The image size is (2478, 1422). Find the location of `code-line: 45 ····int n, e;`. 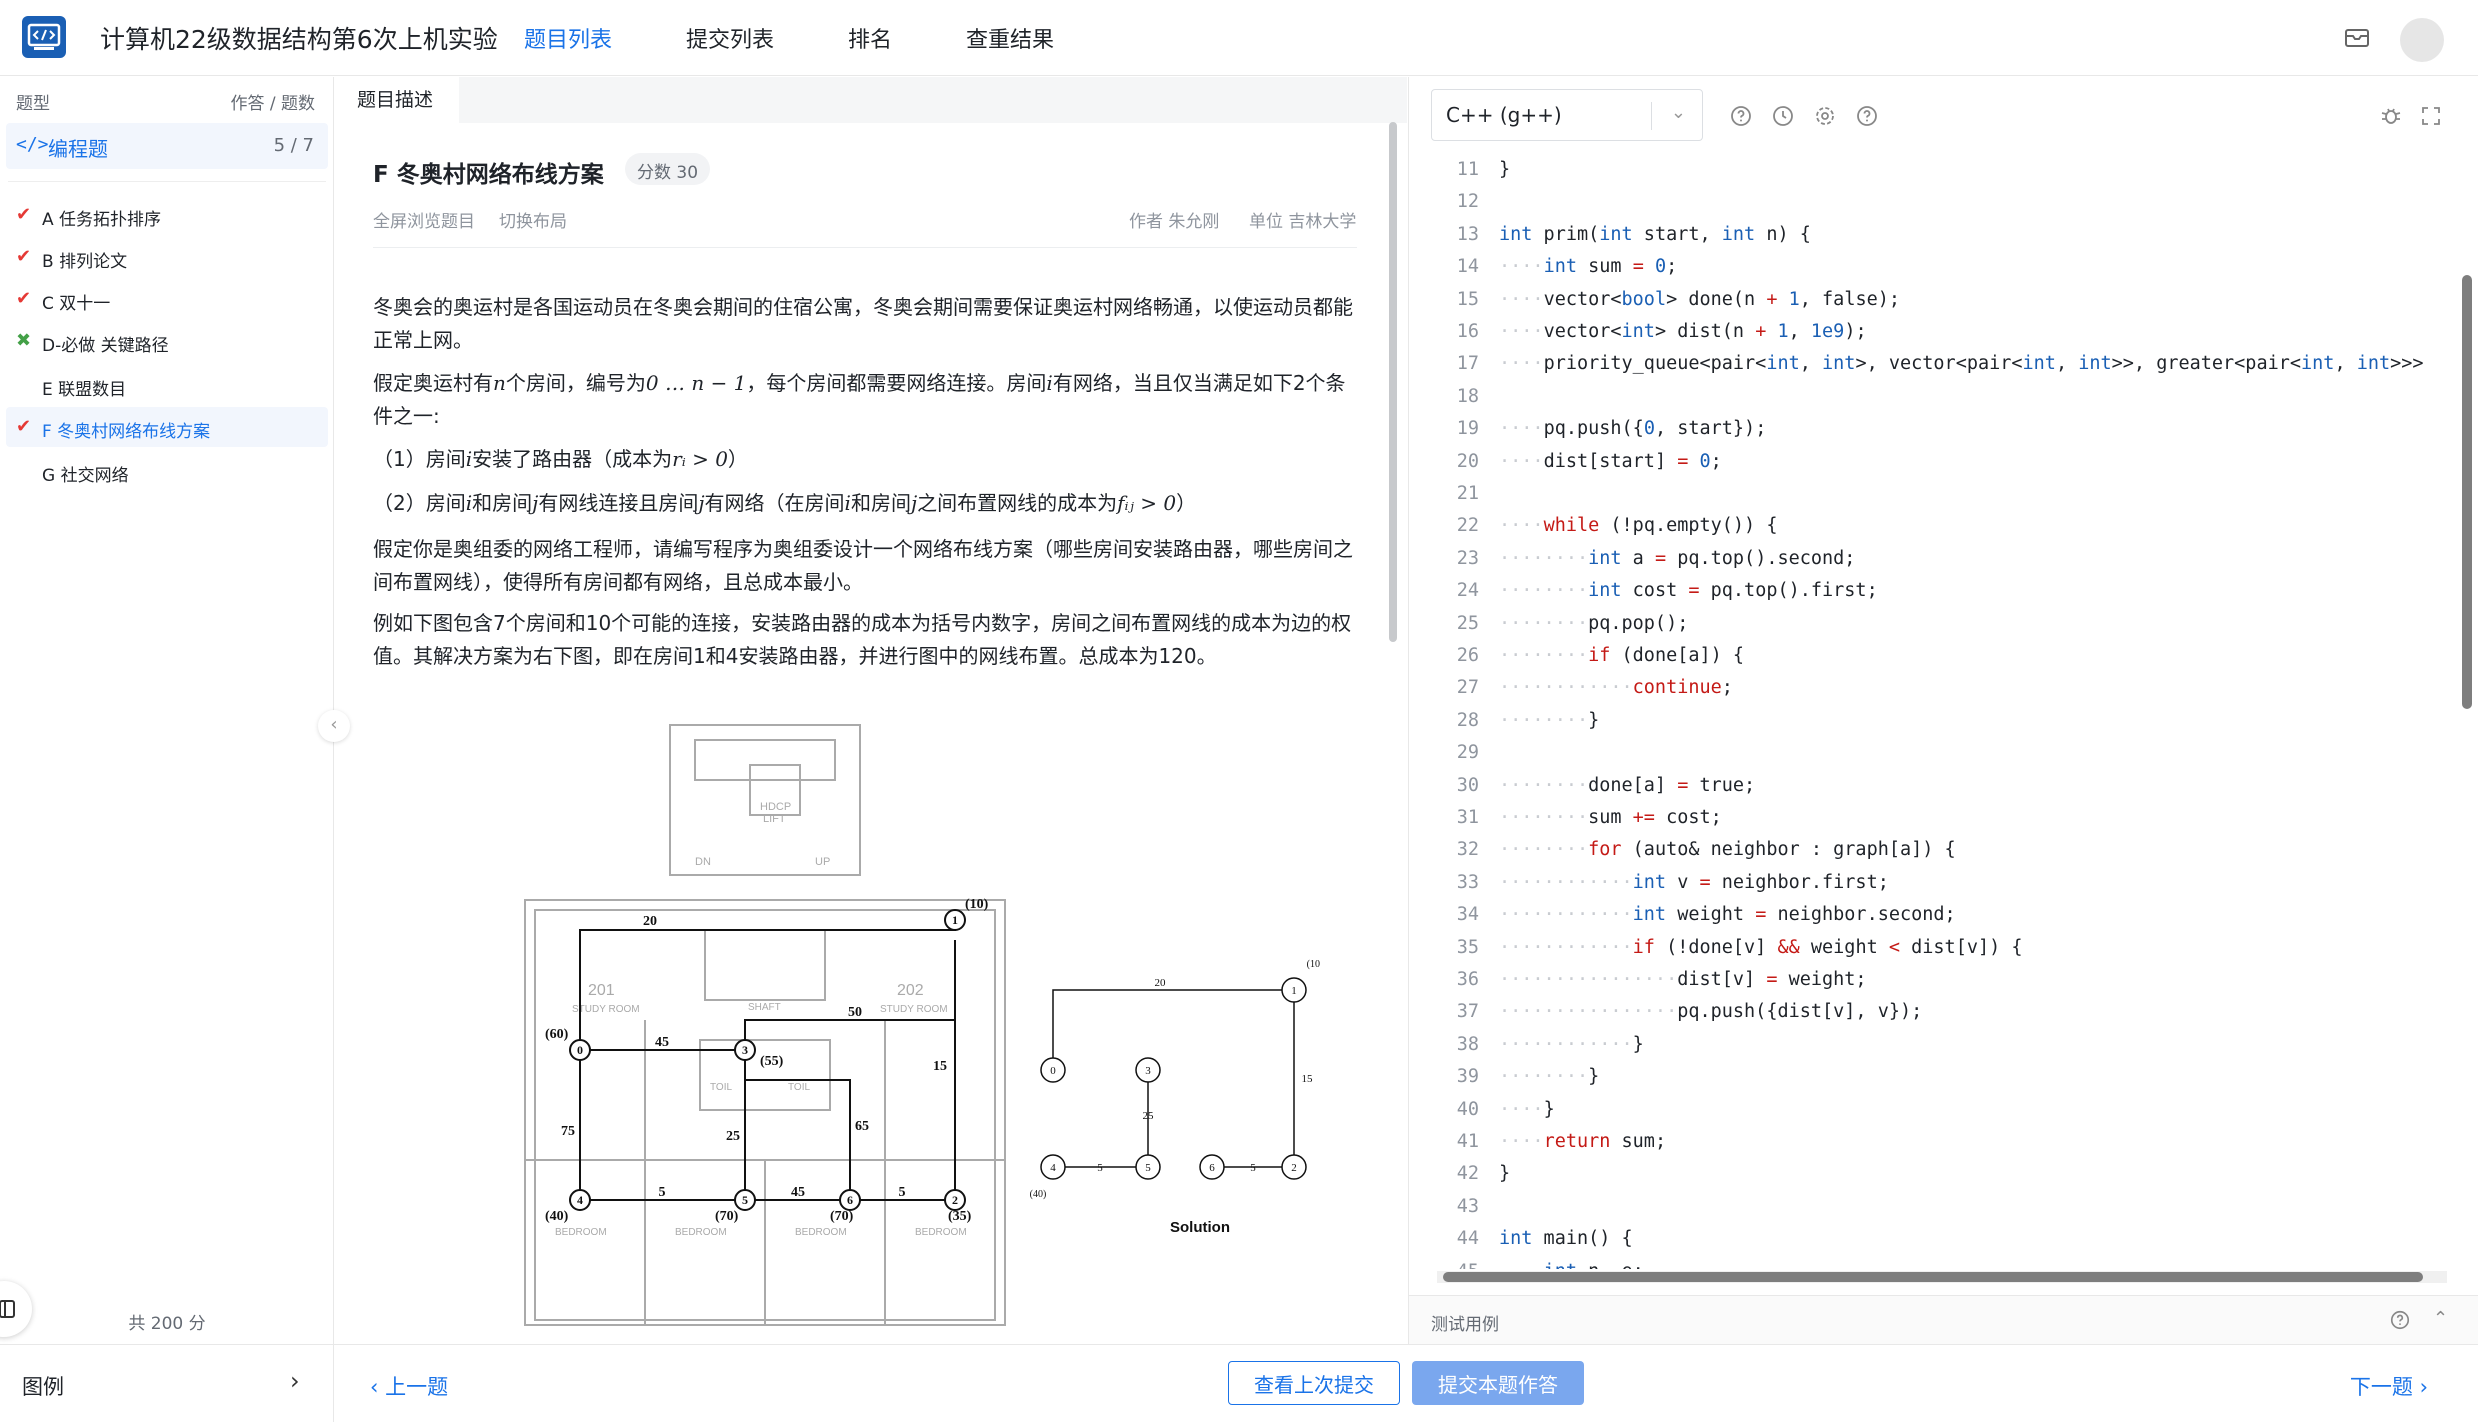

code-line: 45 ····int n, e; is located at coordinates (1939, 1265).